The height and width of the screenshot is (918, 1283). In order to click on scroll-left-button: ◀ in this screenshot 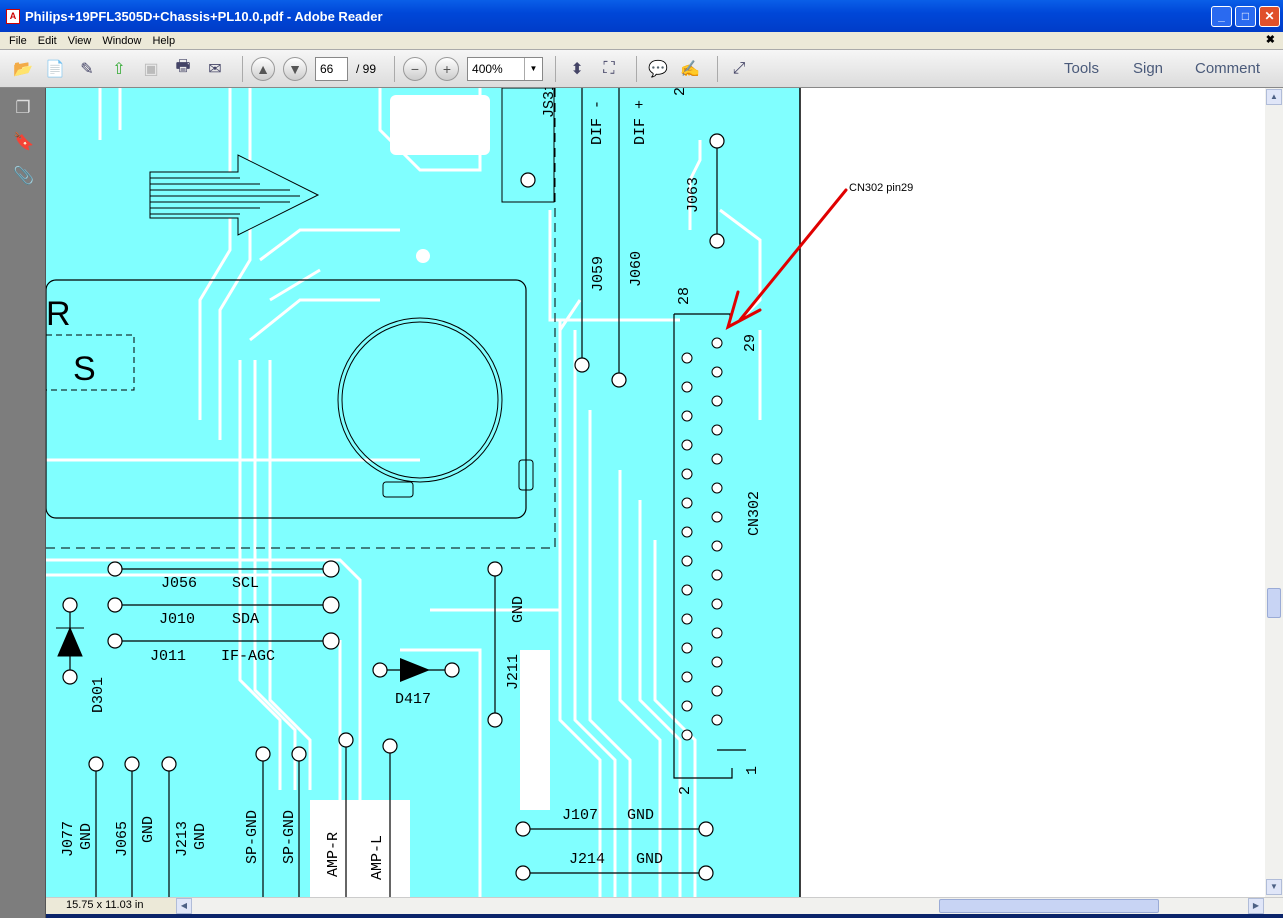, I will do `click(184, 906)`.